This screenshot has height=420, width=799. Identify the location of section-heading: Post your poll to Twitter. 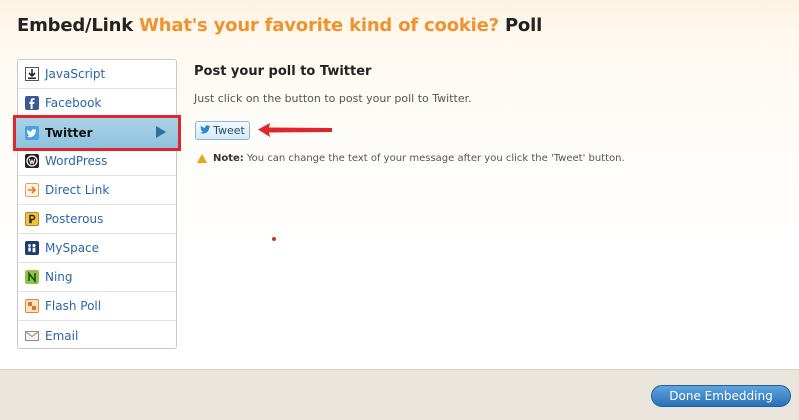
(283, 71).